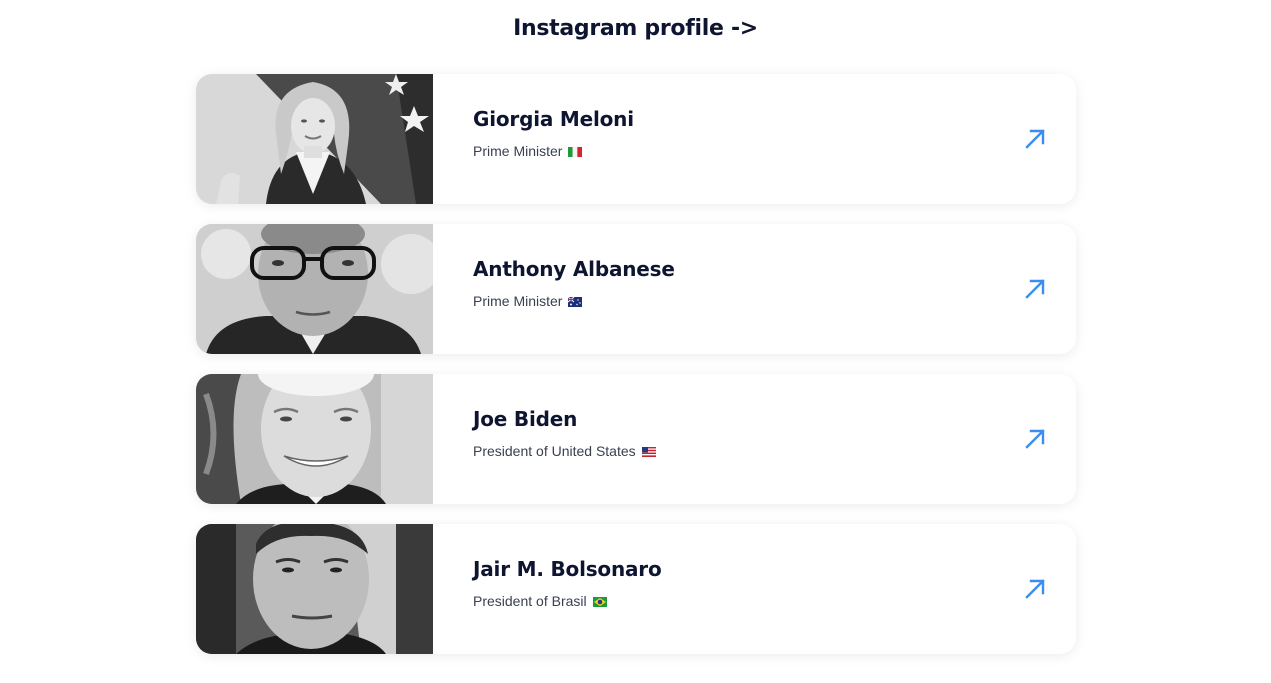 The image size is (1271, 683). Describe the element at coordinates (648, 452) in the screenshot. I see `usa-flag-icon` at that location.